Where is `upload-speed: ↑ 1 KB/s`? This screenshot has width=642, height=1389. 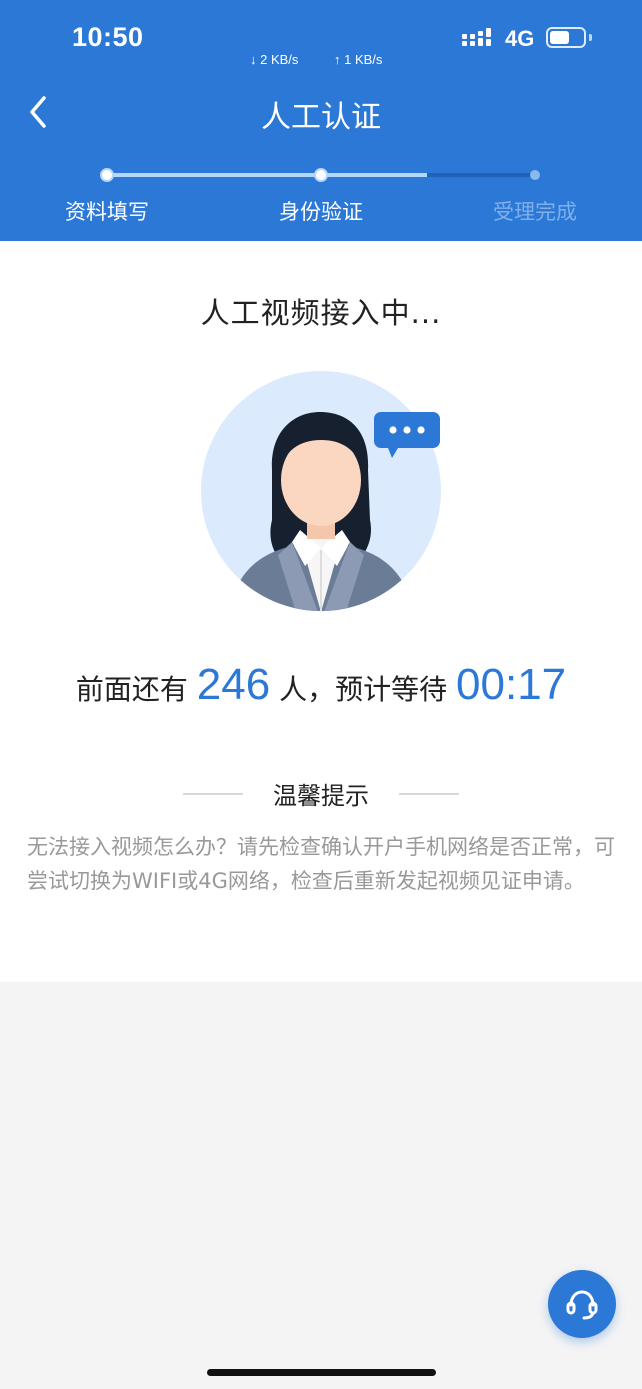
upload-speed: ↑ 1 KB/s is located at coordinates (358, 59).